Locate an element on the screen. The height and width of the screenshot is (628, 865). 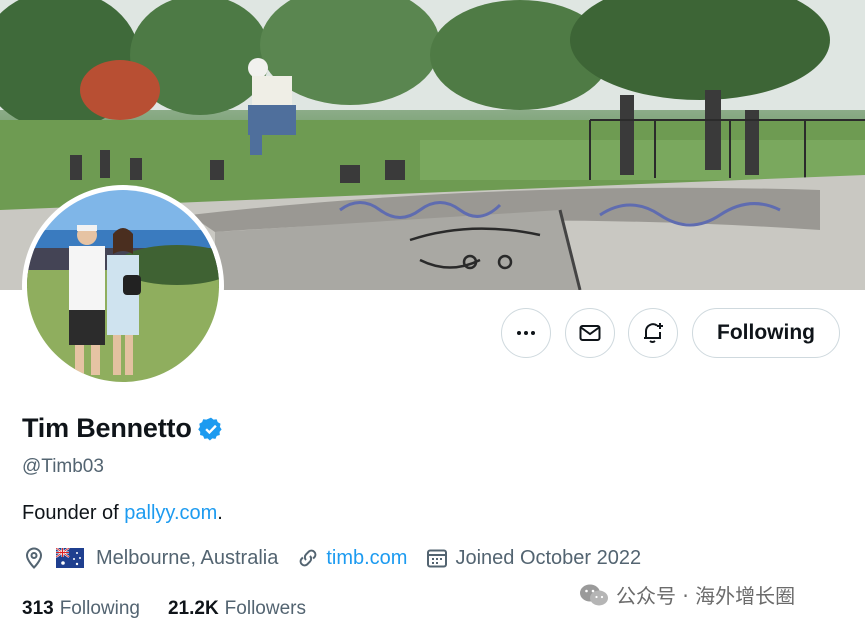
joined-text: Joined October 2022 is located at coordinates (548, 557).